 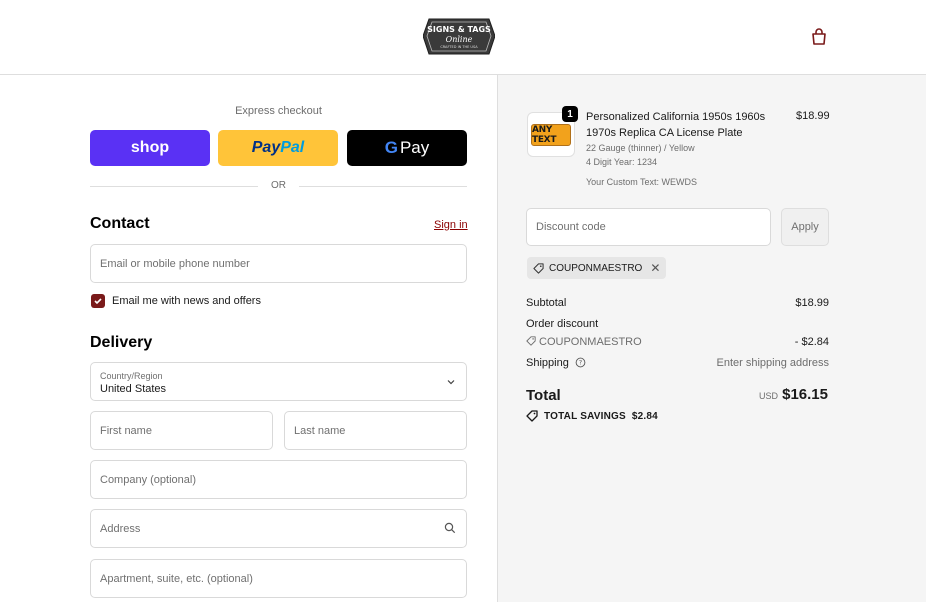 I want to click on savings-value: $2.84, so click(x=644, y=416).